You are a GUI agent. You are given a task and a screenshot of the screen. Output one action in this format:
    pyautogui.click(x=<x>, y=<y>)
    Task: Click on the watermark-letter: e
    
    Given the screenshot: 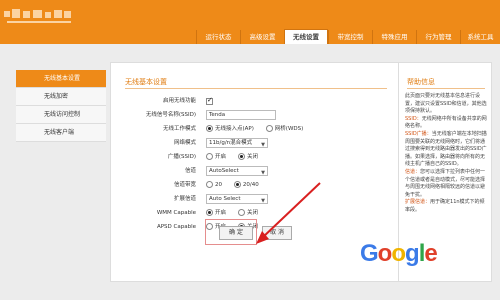 What is the action you would take?
    pyautogui.click(x=430, y=253)
    